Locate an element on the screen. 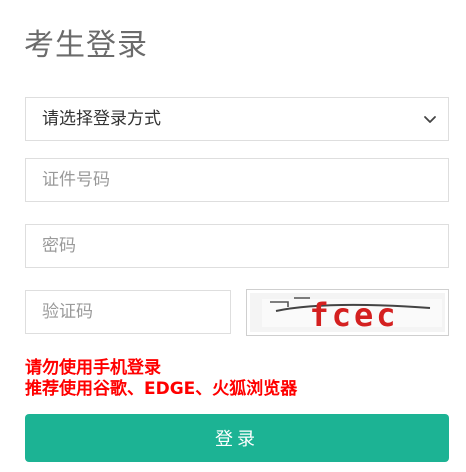 The width and height of the screenshot is (466, 472). id-number-input is located at coordinates (222, 180).